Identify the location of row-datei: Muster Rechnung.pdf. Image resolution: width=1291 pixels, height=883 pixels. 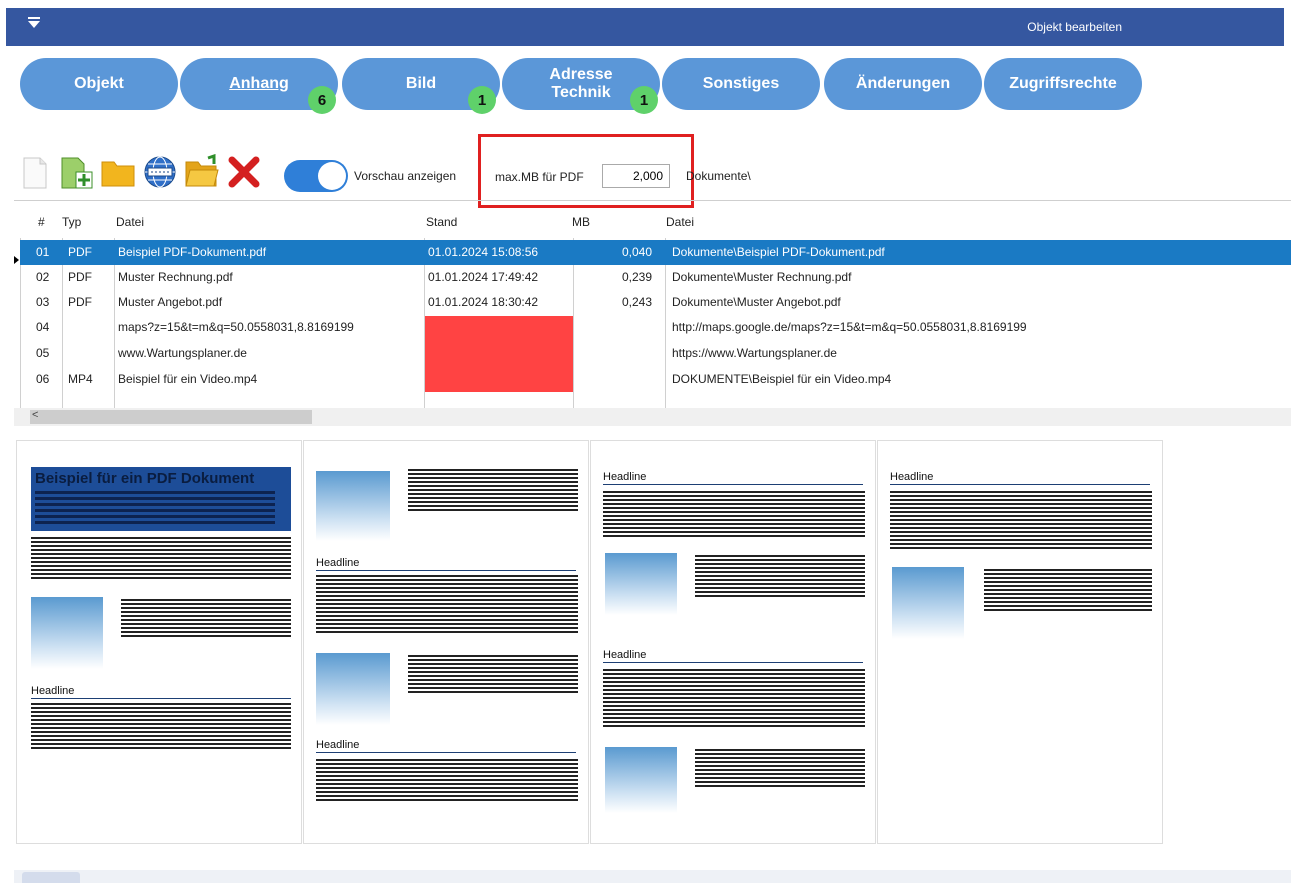
(175, 277).